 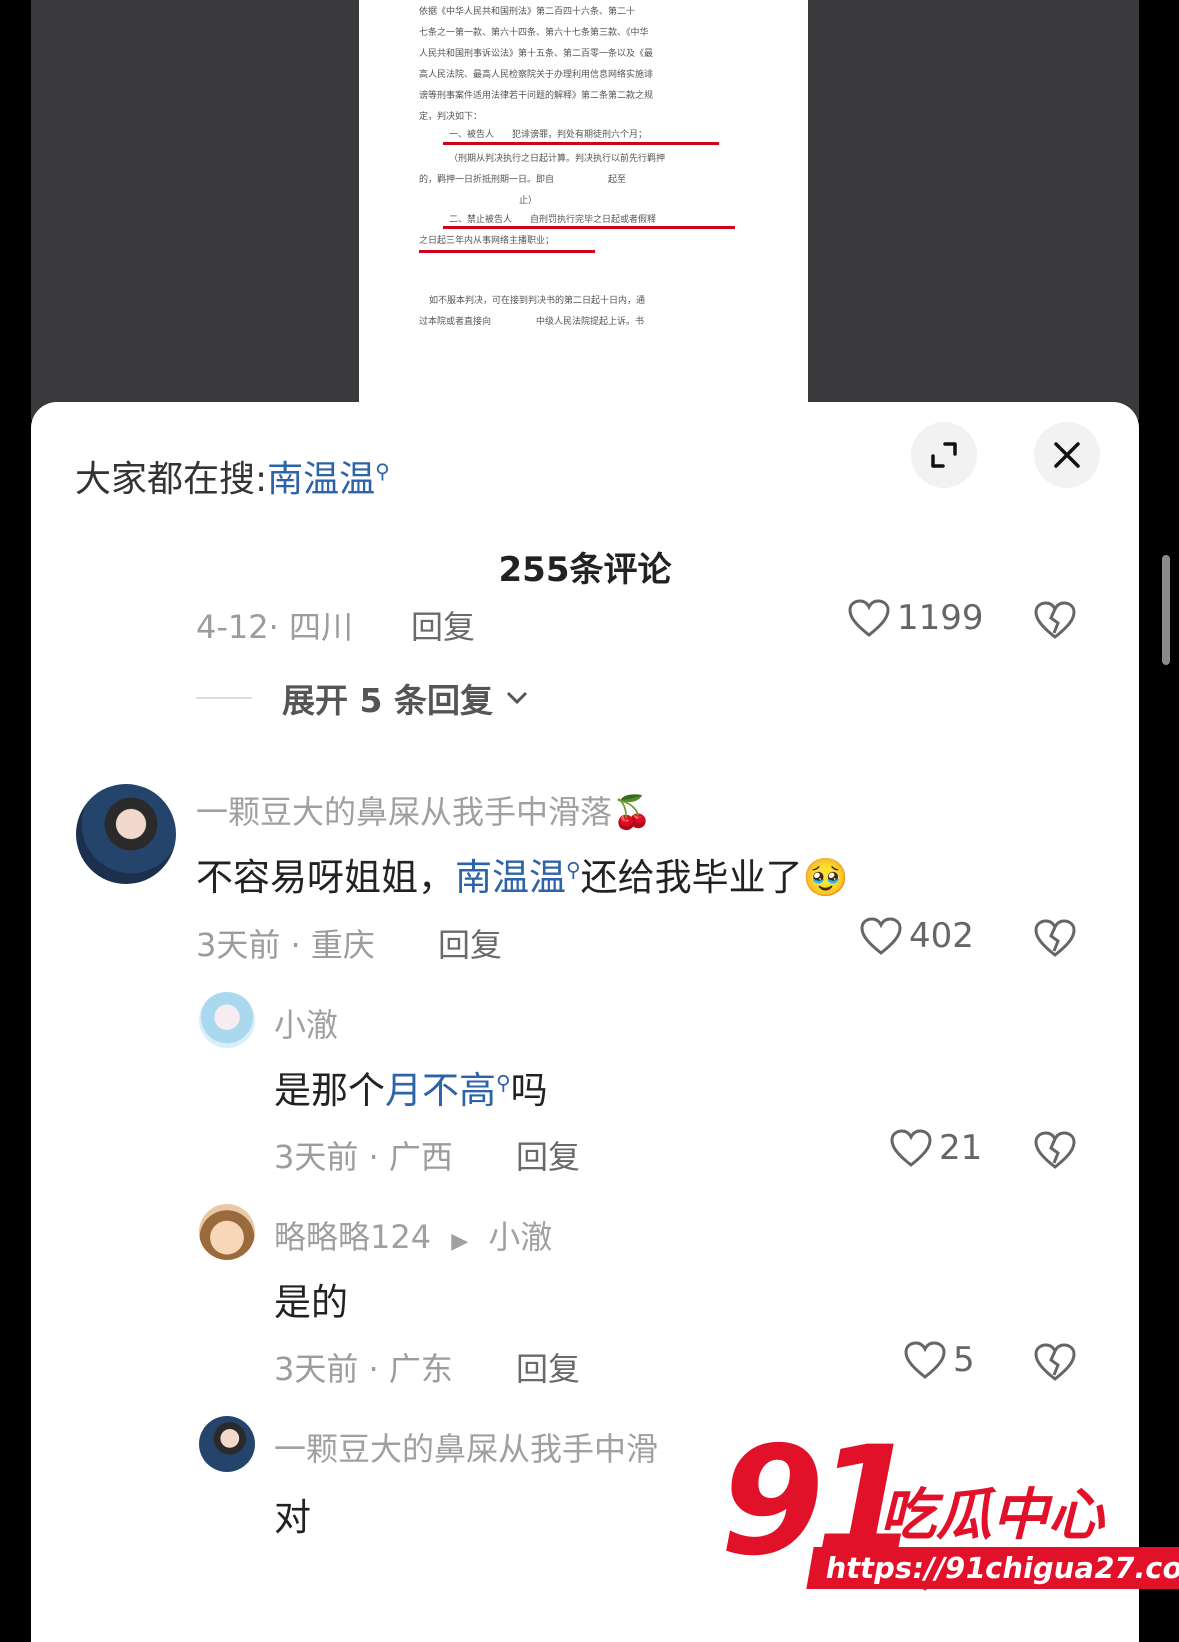 I want to click on search-suggestion-prefix: 大家都在搜:, so click(x=171, y=479).